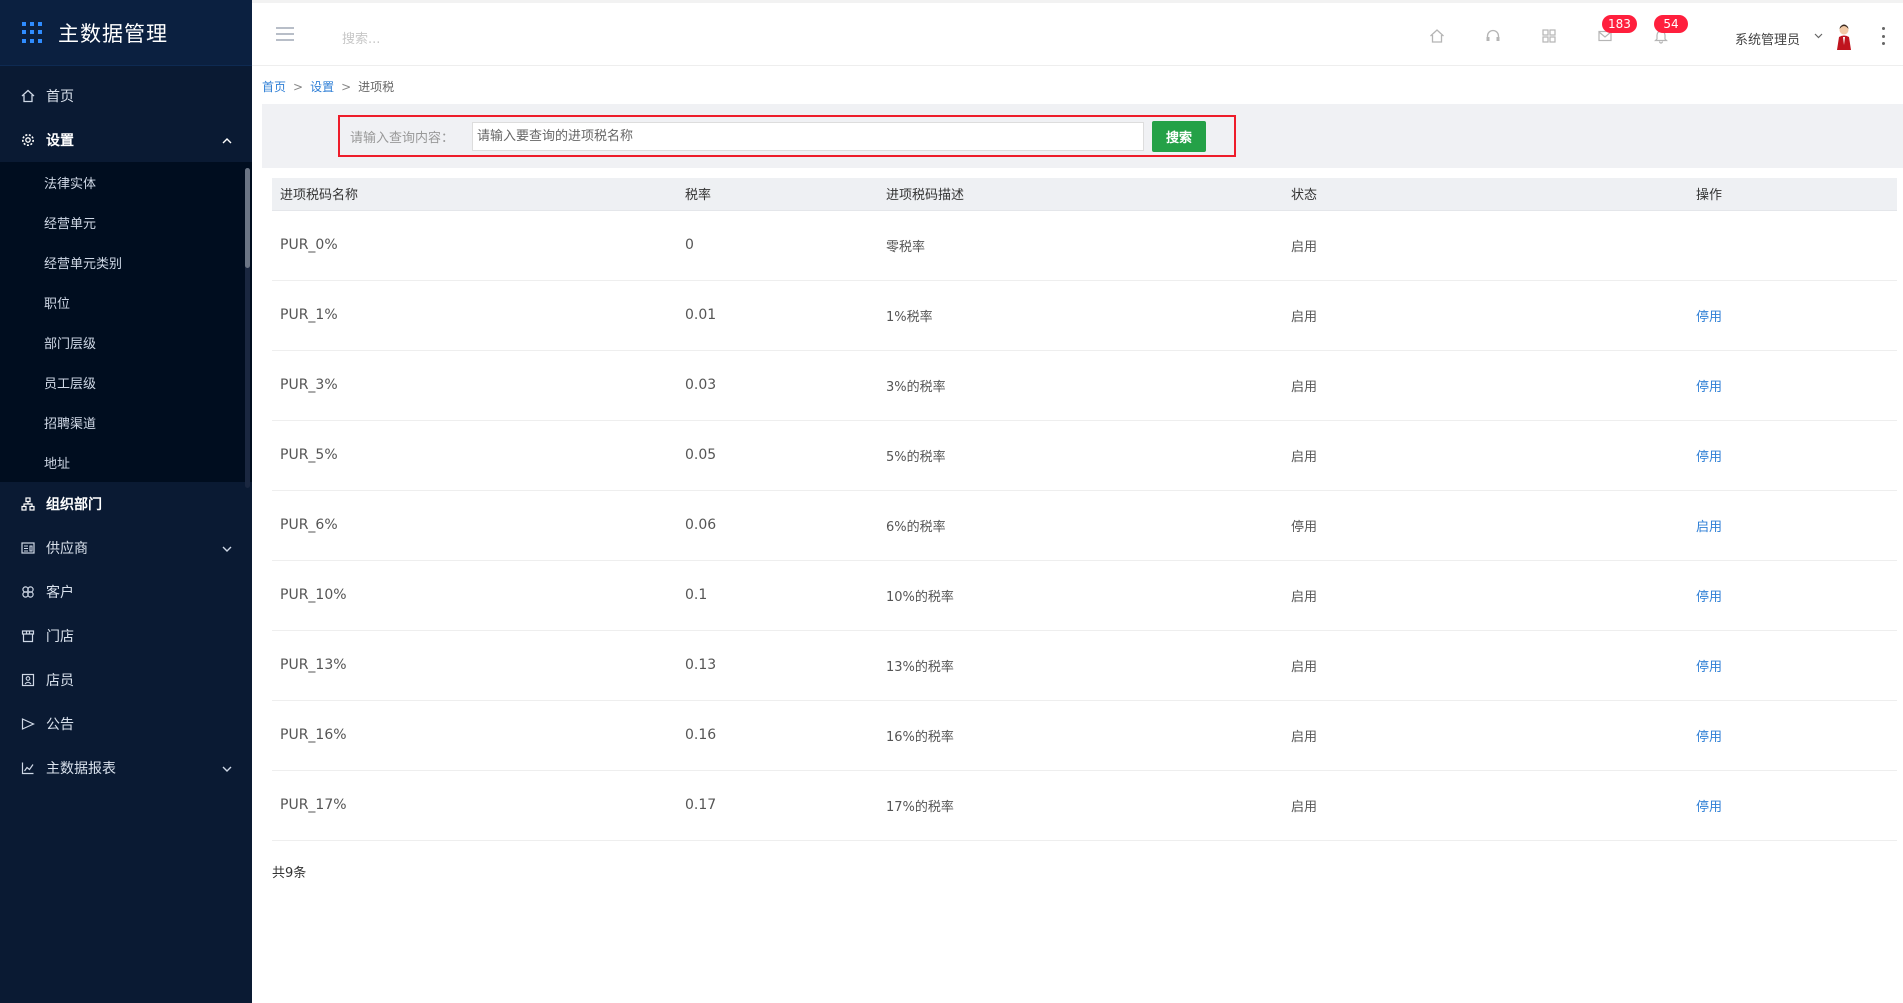 The image size is (1903, 1003). Describe the element at coordinates (1668, 32) in the screenshot. I see `bell-icon: 54` at that location.